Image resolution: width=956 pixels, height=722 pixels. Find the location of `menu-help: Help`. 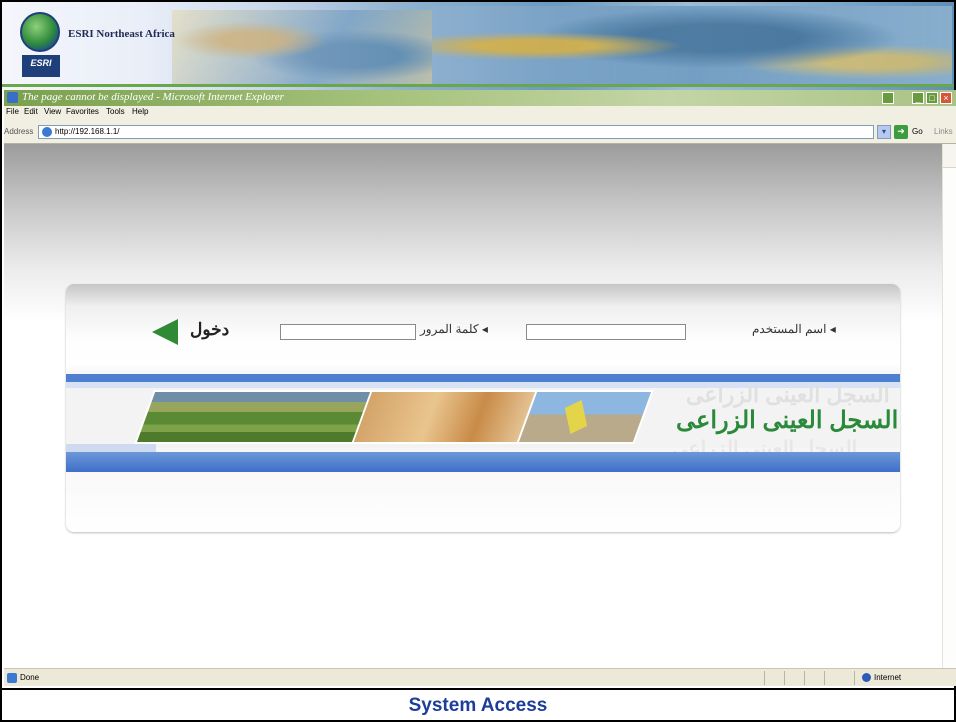

menu-help: Help is located at coordinates (140, 111).